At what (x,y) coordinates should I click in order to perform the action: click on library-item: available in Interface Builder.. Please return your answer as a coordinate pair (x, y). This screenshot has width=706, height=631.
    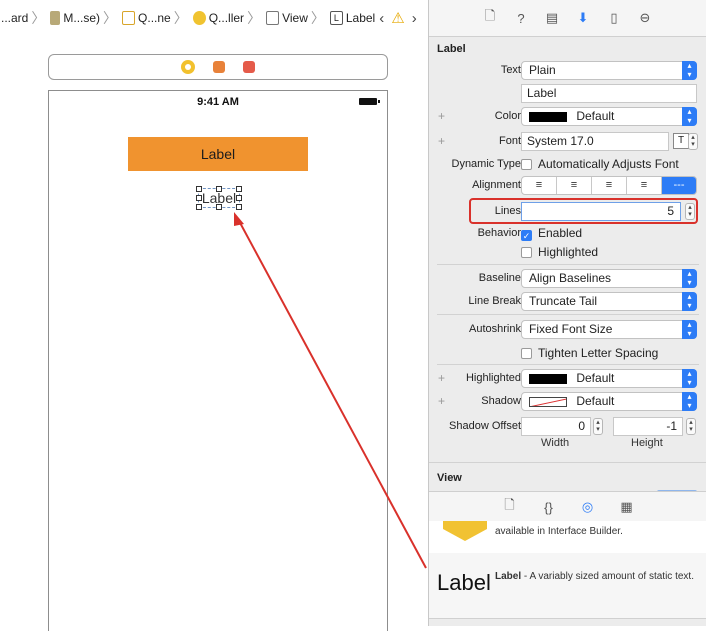
    Looking at the image, I should click on (567, 537).